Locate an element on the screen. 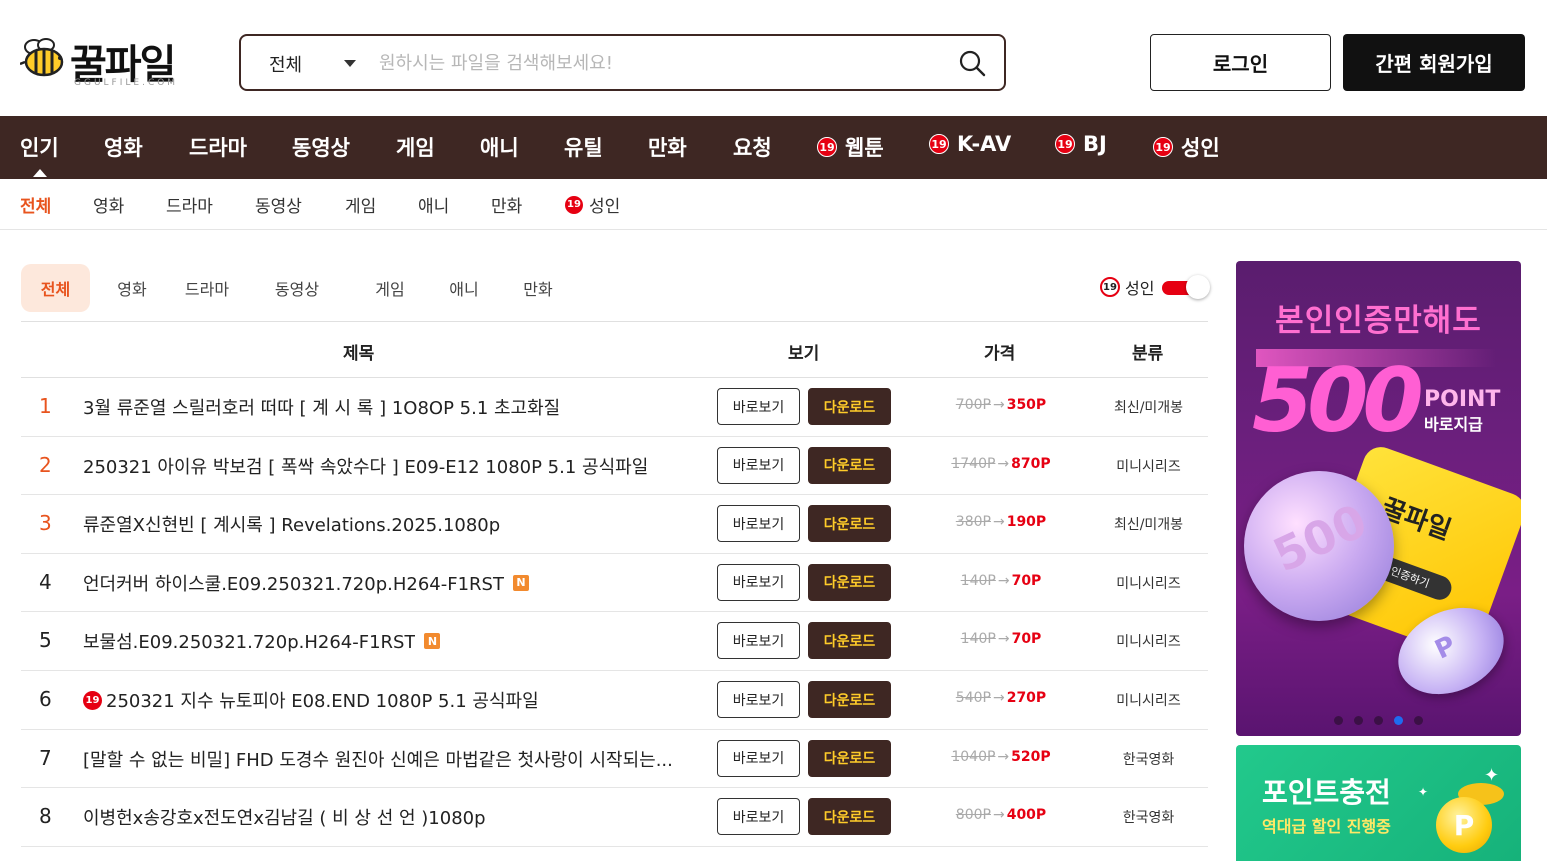 Image resolution: width=1547 pixels, height=861 pixels. sub-nav-item: 만화 is located at coordinates (506, 204).